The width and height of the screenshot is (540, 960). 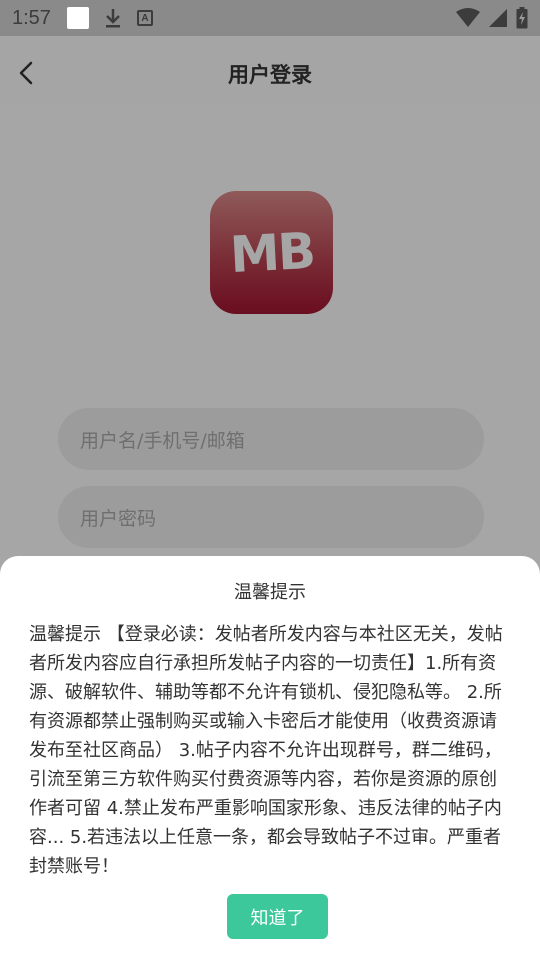 I want to click on app-header: 用户登录, so click(x=270, y=73).